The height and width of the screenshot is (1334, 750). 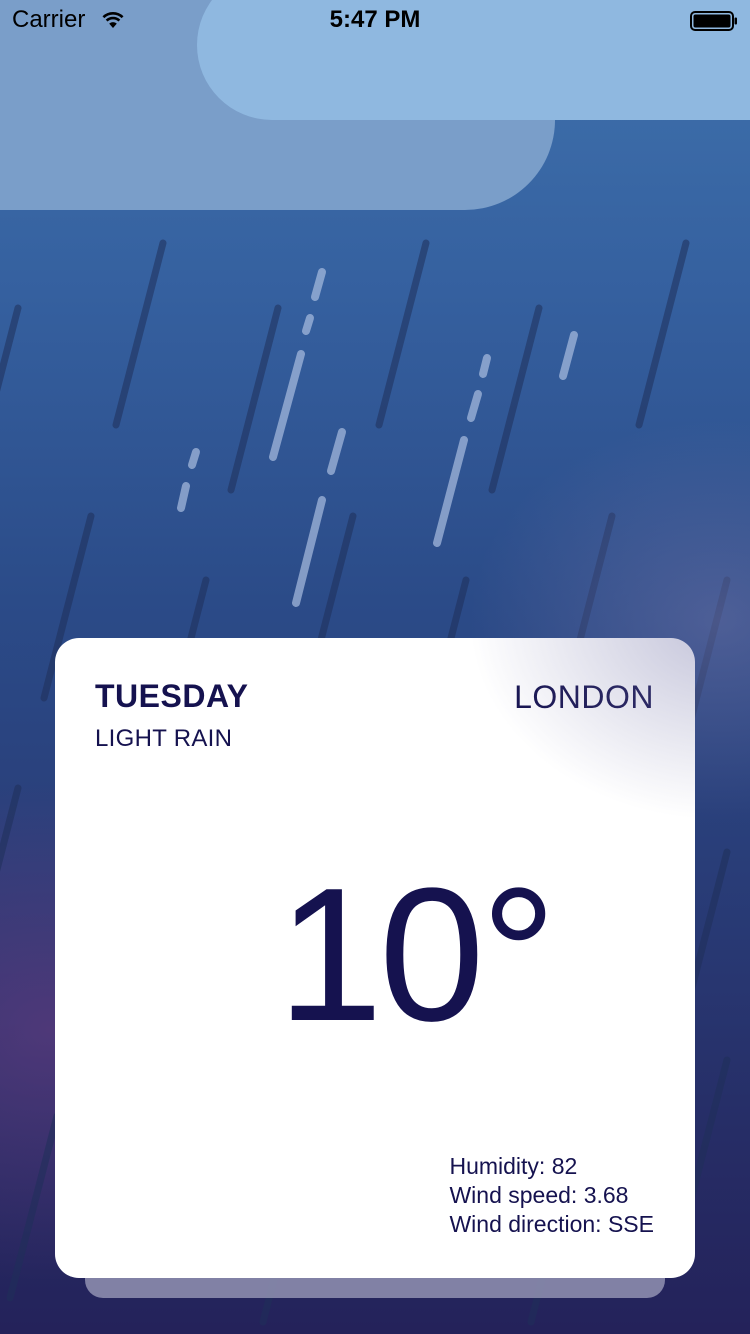 I want to click on day-label: TUESDAY, so click(x=172, y=696).